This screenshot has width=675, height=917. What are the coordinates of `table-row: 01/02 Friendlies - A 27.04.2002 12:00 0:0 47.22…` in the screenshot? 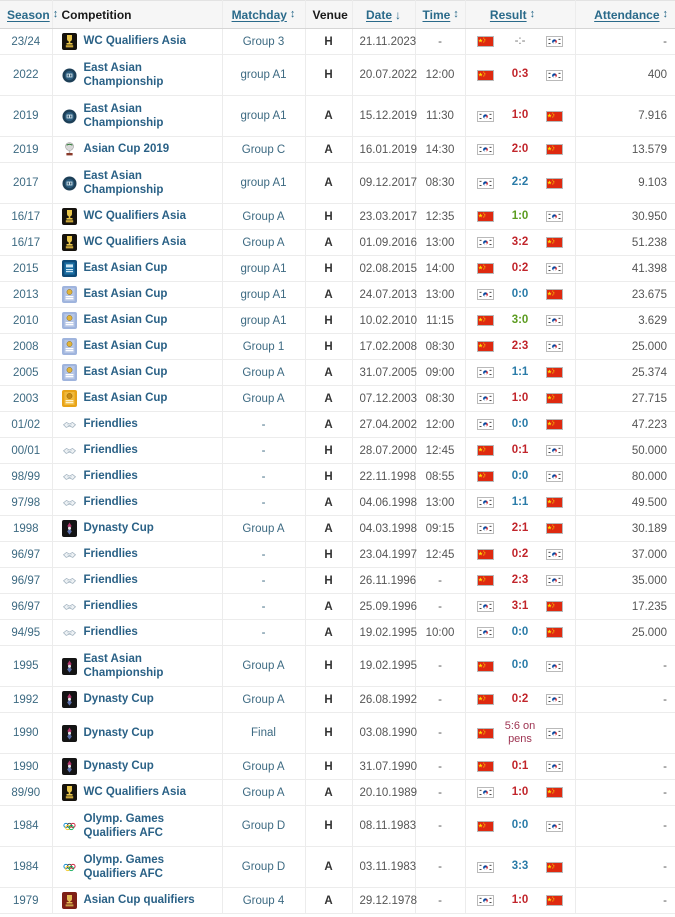 It's located at (337, 424).